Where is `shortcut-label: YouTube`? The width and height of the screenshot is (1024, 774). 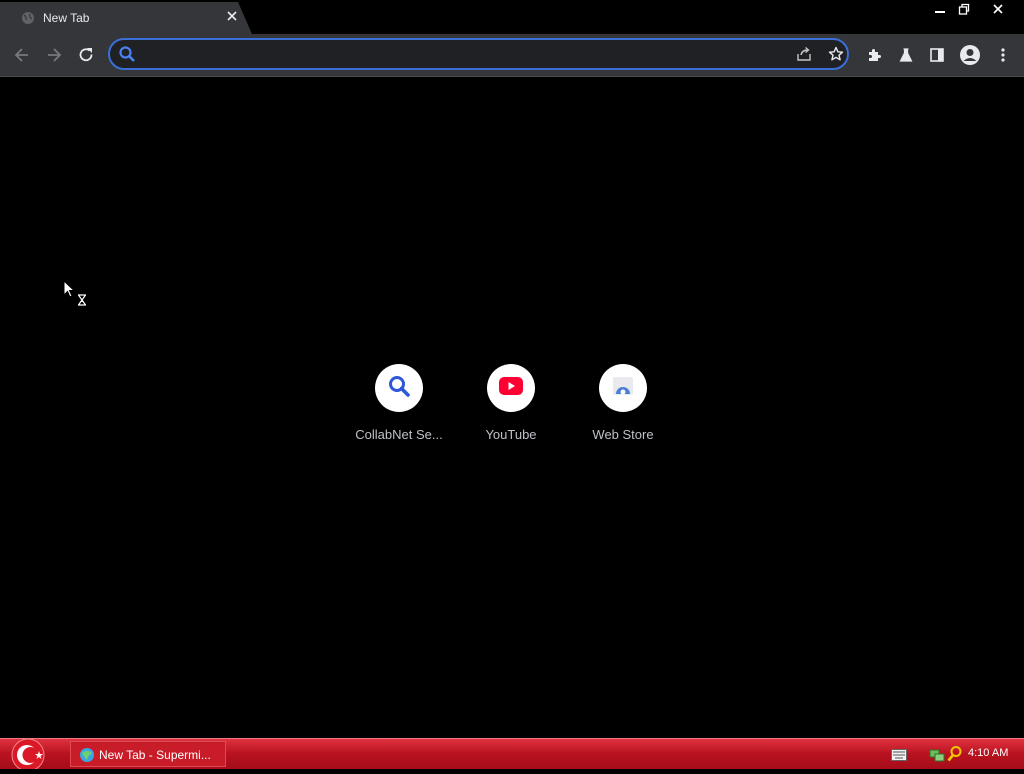
shortcut-label: YouTube is located at coordinates (511, 434).